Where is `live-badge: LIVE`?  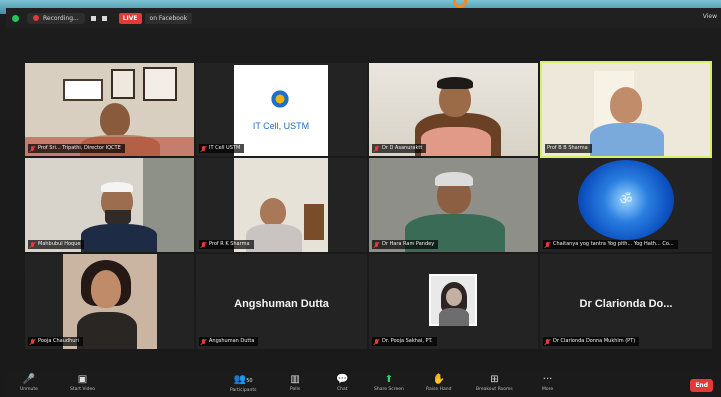
live-badge: LIVE is located at coordinates (130, 18).